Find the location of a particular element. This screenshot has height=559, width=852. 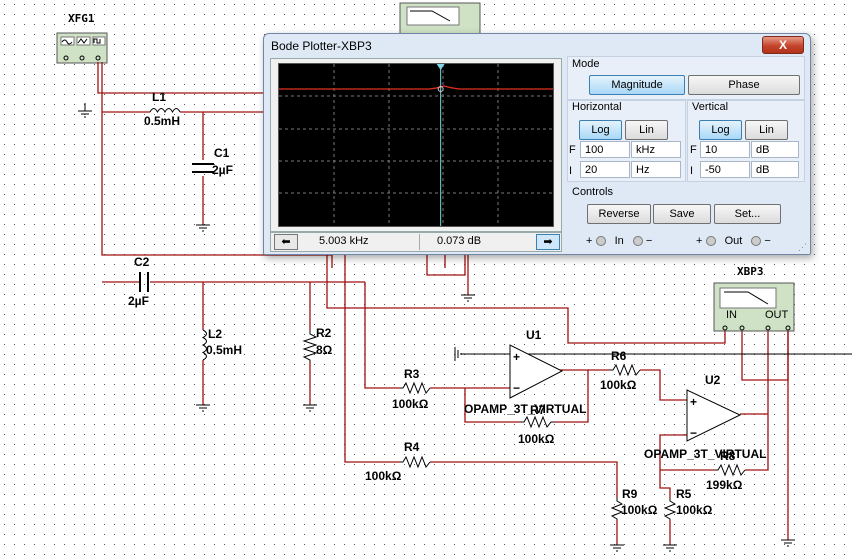

plot-screen is located at coordinates (416, 145).